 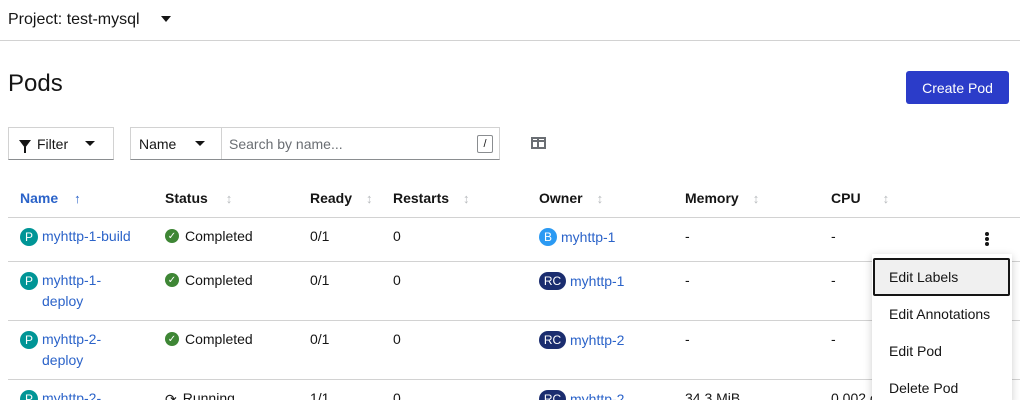 What do you see at coordinates (53, 143) in the screenshot?
I see `filter-label: Filter` at bounding box center [53, 143].